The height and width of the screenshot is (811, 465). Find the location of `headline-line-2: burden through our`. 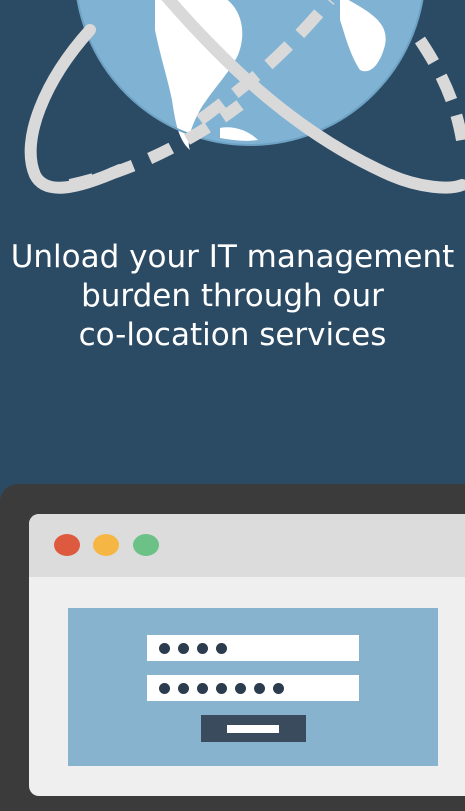

headline-line-2: burden through our is located at coordinates (232, 296).